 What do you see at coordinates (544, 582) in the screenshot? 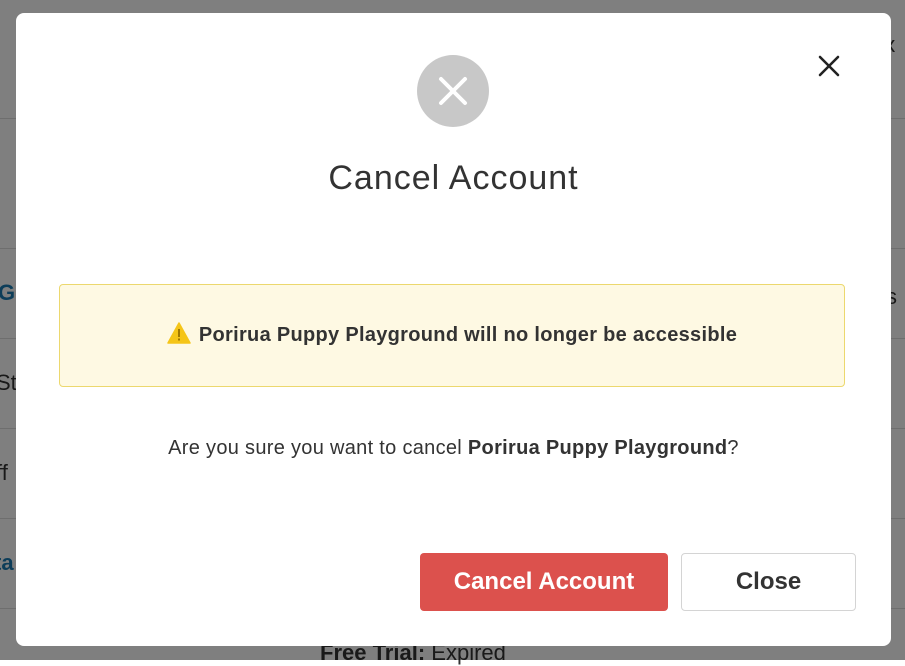
I see `cancel-account-button: Cancel Account` at bounding box center [544, 582].